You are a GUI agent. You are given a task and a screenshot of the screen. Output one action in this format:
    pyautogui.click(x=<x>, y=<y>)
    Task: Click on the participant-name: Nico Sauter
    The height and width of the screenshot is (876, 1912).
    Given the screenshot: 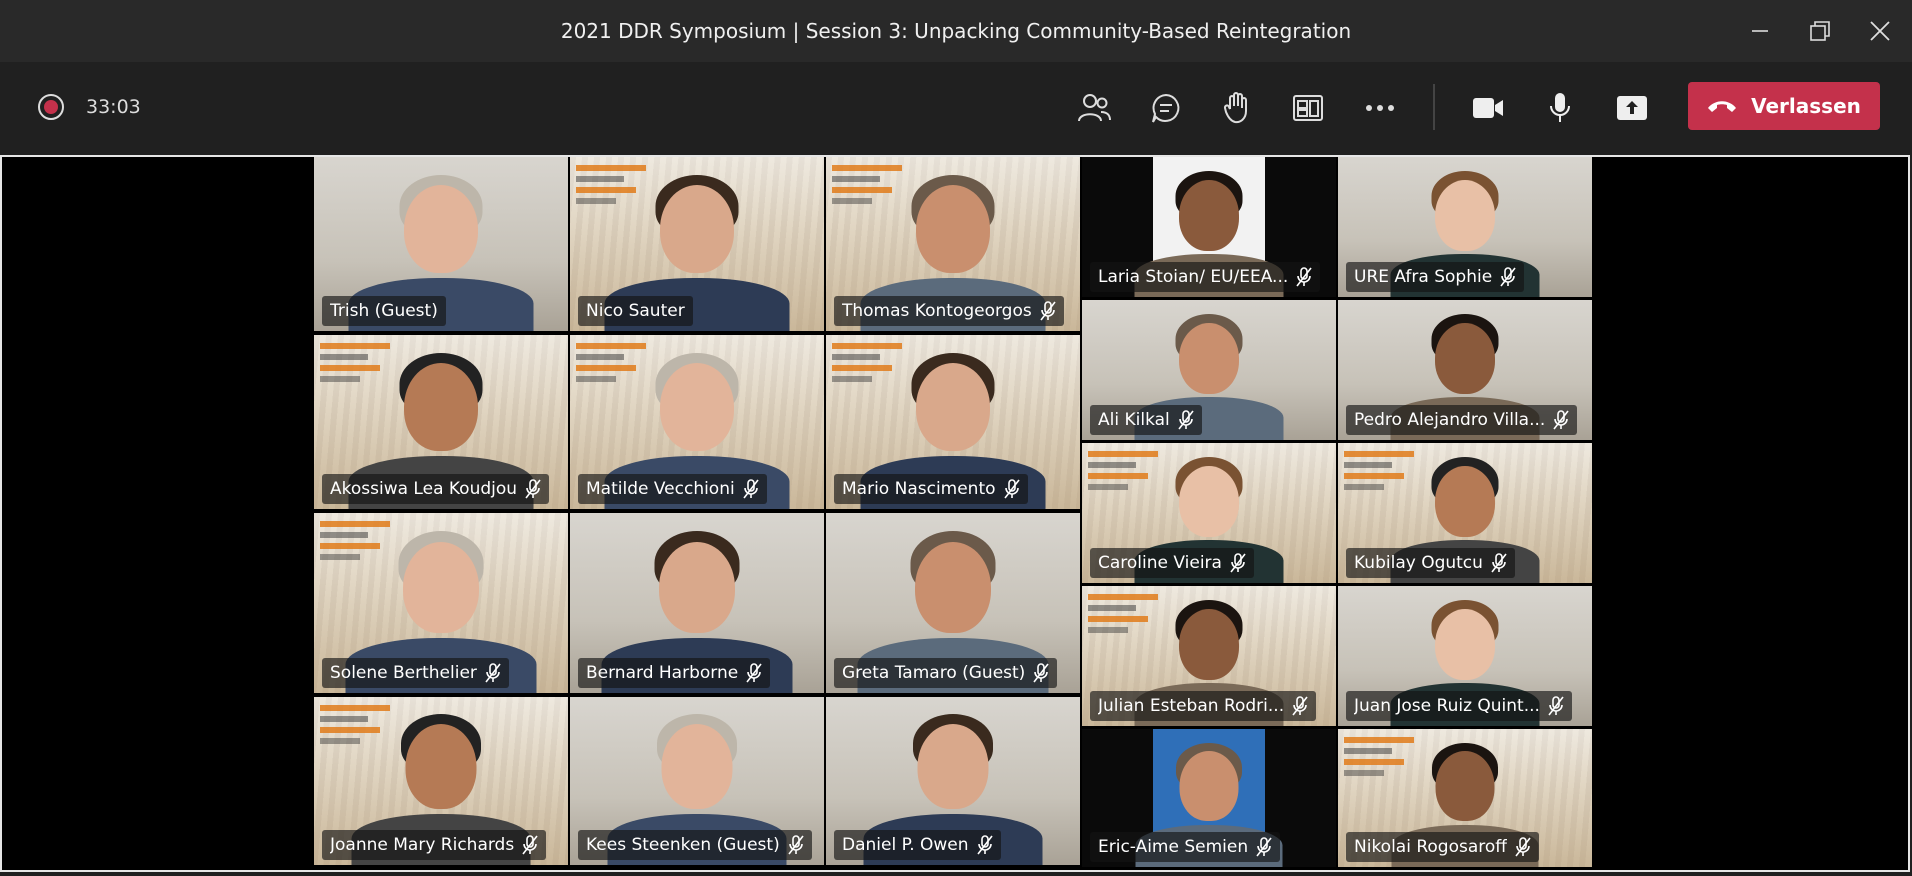 What is the action you would take?
    pyautogui.click(x=635, y=311)
    